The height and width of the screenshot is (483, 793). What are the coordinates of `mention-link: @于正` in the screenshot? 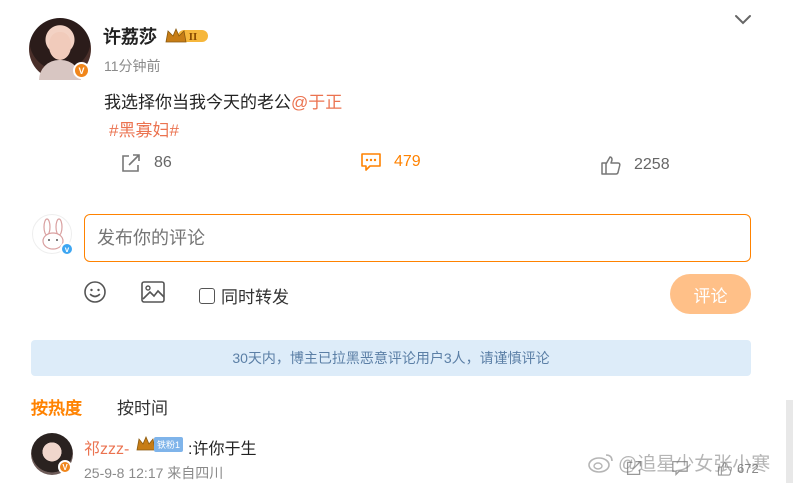 It's located at (316, 102).